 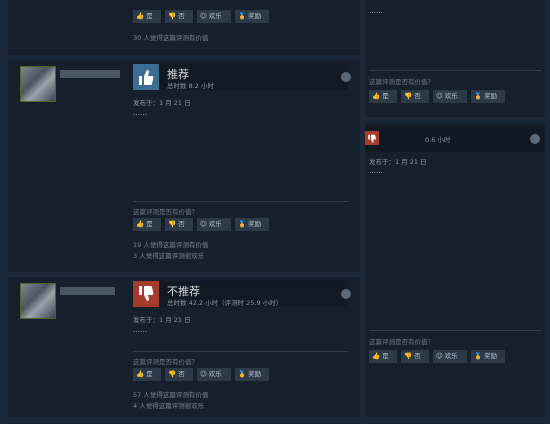 I want to click on helpful-count: 57 人觉得这篇评测有价值, so click(x=171, y=395).